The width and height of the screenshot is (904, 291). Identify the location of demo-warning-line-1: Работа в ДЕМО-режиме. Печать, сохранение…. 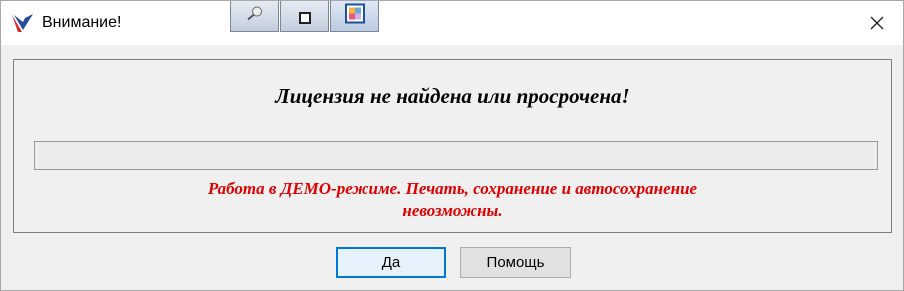
(452, 188).